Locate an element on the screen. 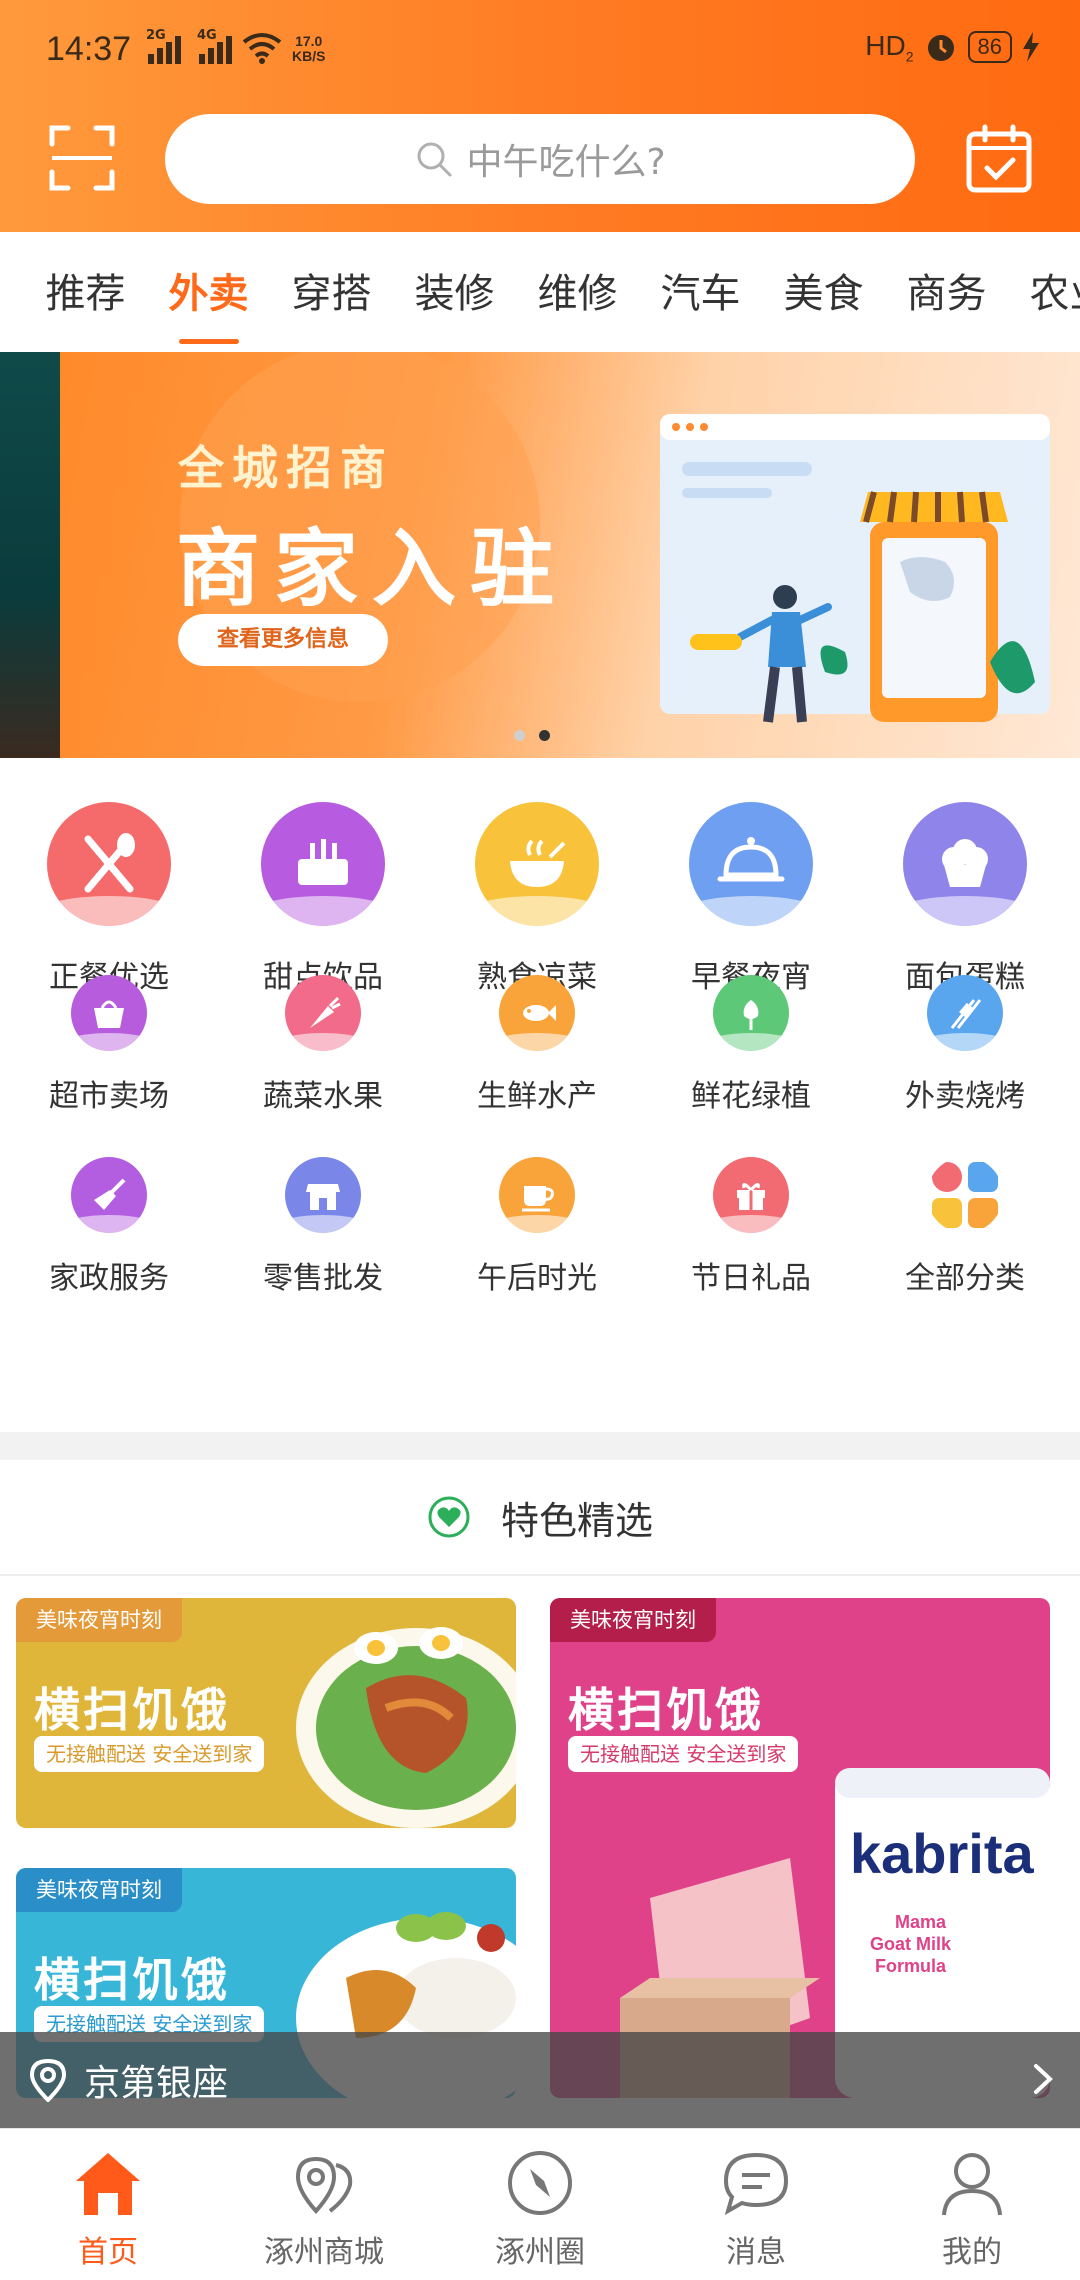  user-icon is located at coordinates (972, 2184).